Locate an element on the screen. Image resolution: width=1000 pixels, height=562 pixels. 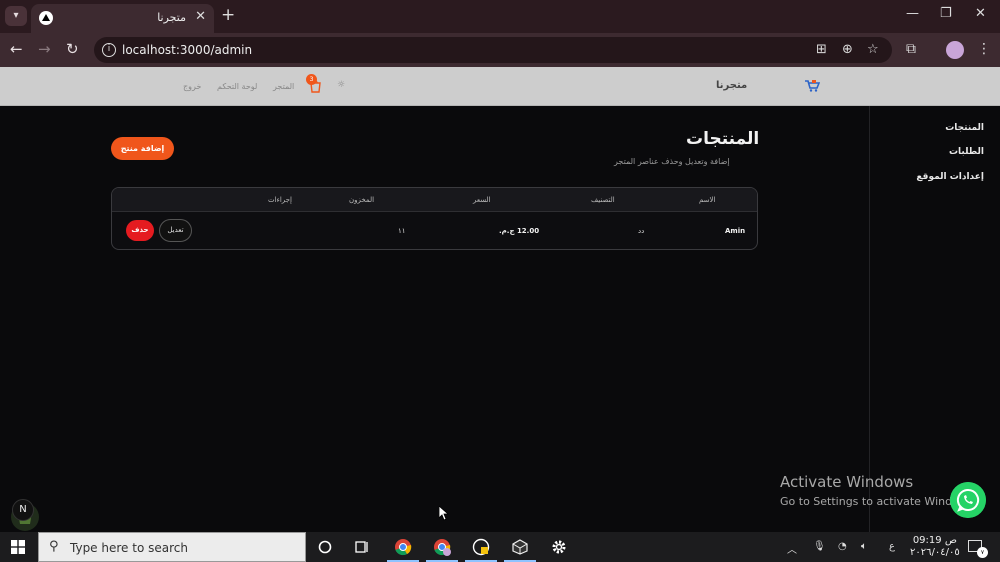
zoom-icon: ⊕ is located at coordinates (847, 49).